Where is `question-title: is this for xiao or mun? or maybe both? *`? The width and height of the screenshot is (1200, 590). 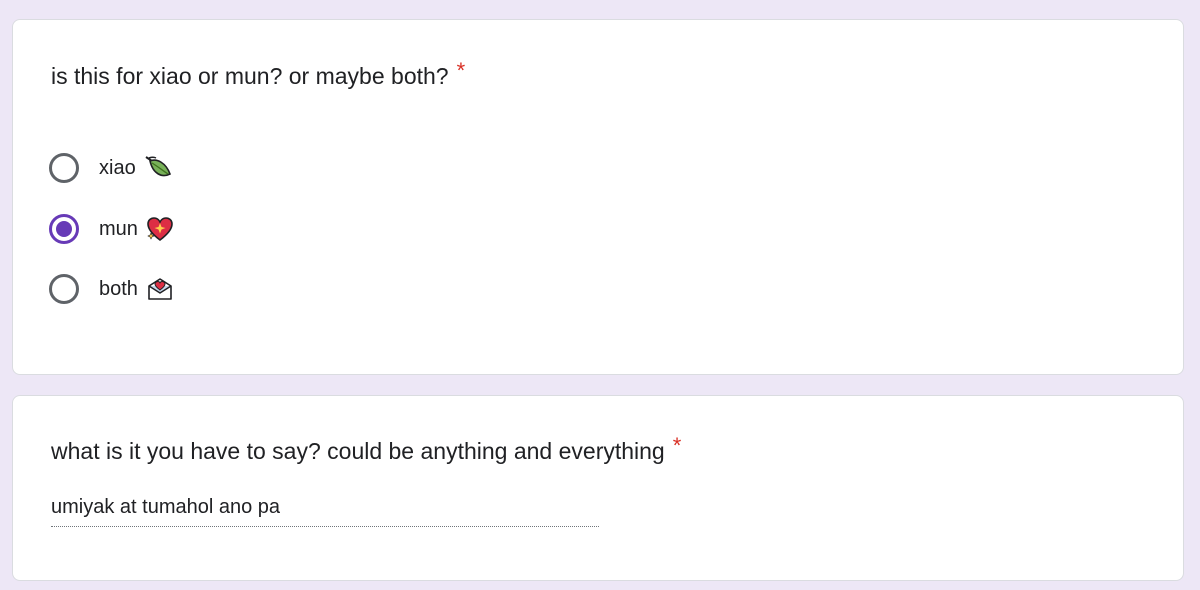
question-title: is this for xiao or mun? or maybe both? * is located at coordinates (258, 75).